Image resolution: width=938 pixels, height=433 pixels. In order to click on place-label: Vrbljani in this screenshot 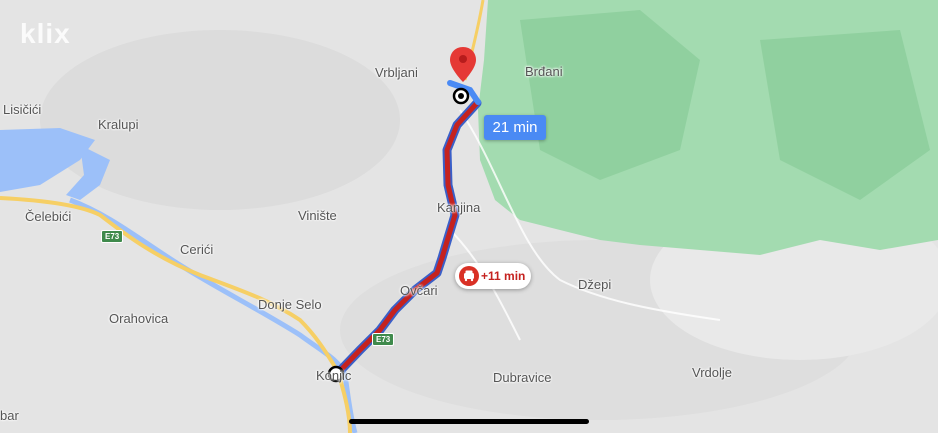, I will do `click(396, 72)`.